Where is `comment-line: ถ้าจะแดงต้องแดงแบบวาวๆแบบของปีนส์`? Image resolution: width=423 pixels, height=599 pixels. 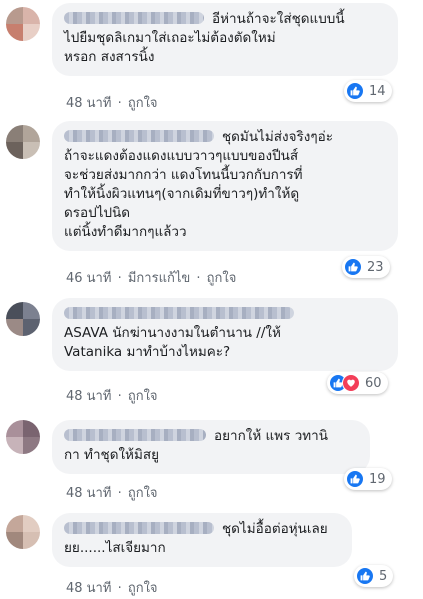 comment-line: ถ้าจะแดงต้องแดงแบบวาวๆแบบของปีนส์ is located at coordinates (181, 156).